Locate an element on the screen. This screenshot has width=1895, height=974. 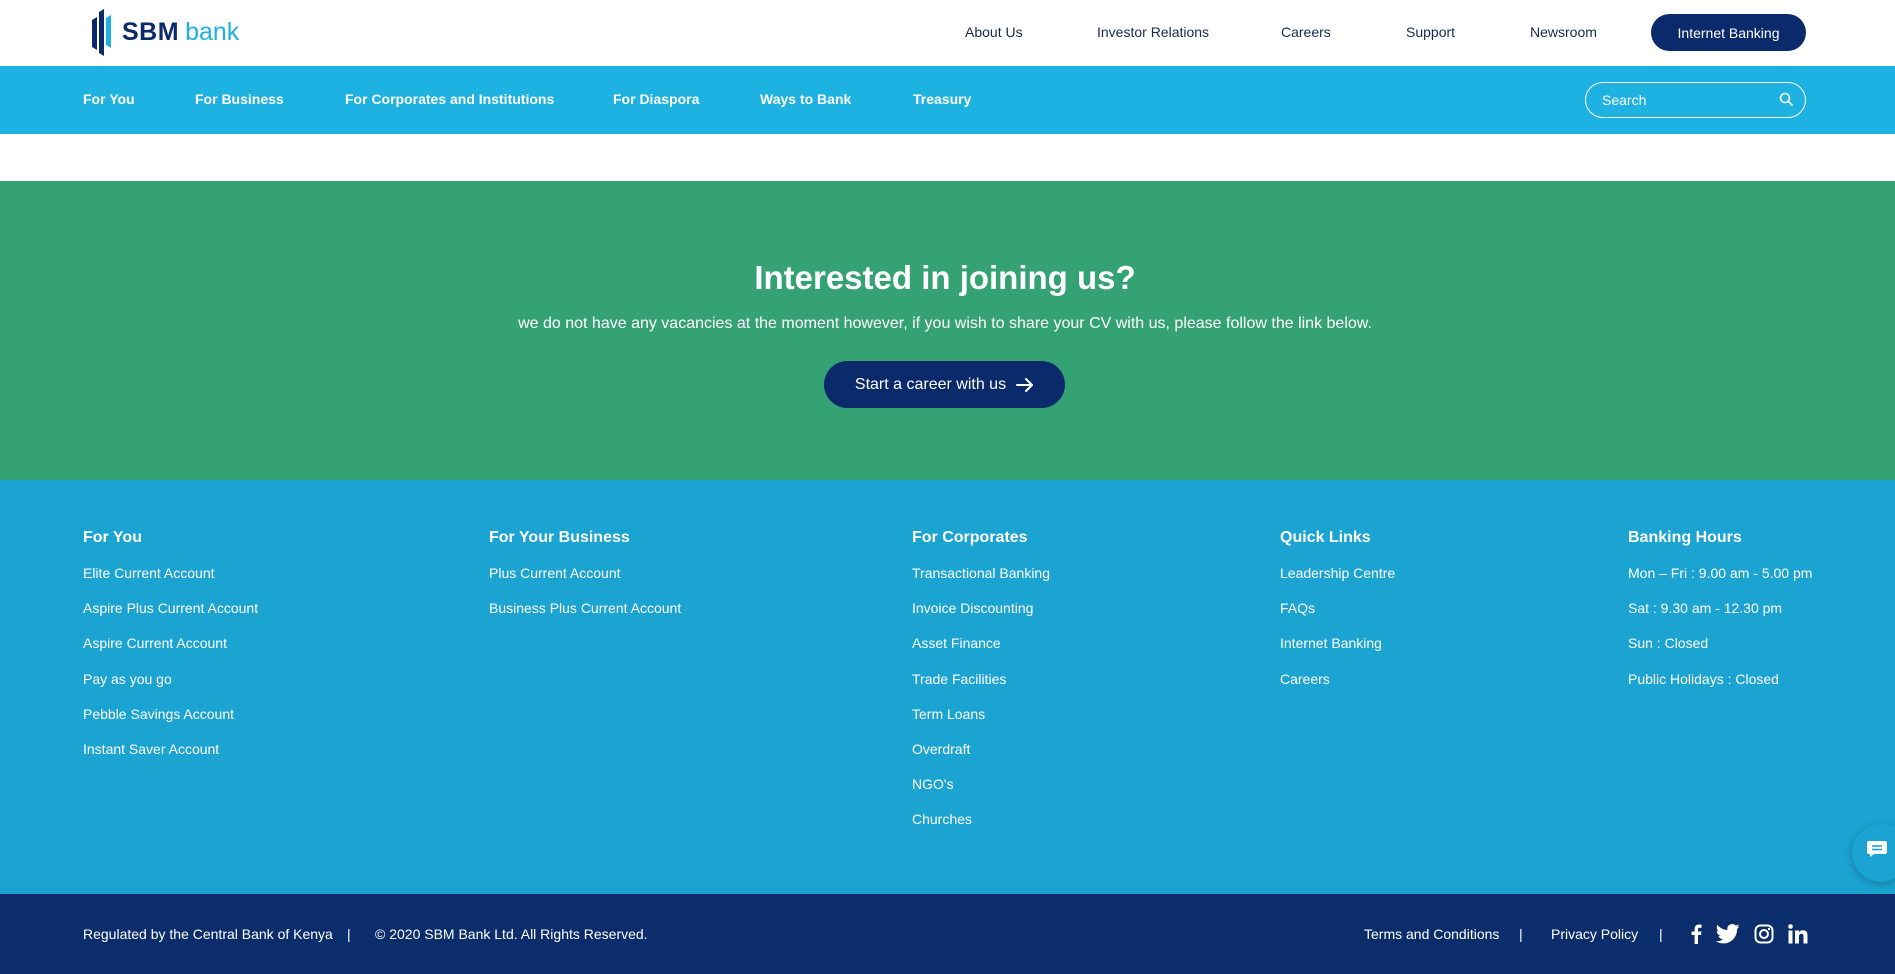
footer-link: Asset Finance is located at coordinates (981, 652).